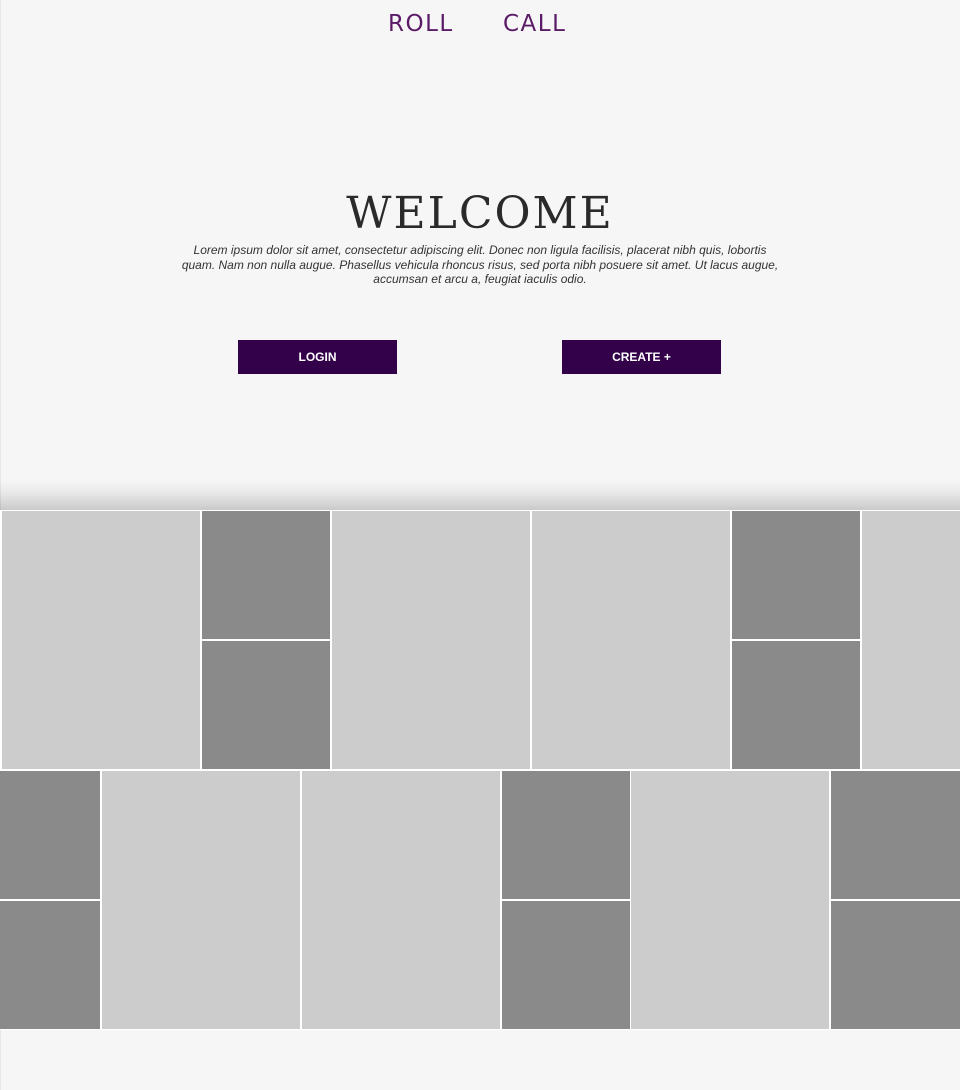  What do you see at coordinates (480, 24) in the screenshot?
I see `brand-logo: ROLL CALL` at bounding box center [480, 24].